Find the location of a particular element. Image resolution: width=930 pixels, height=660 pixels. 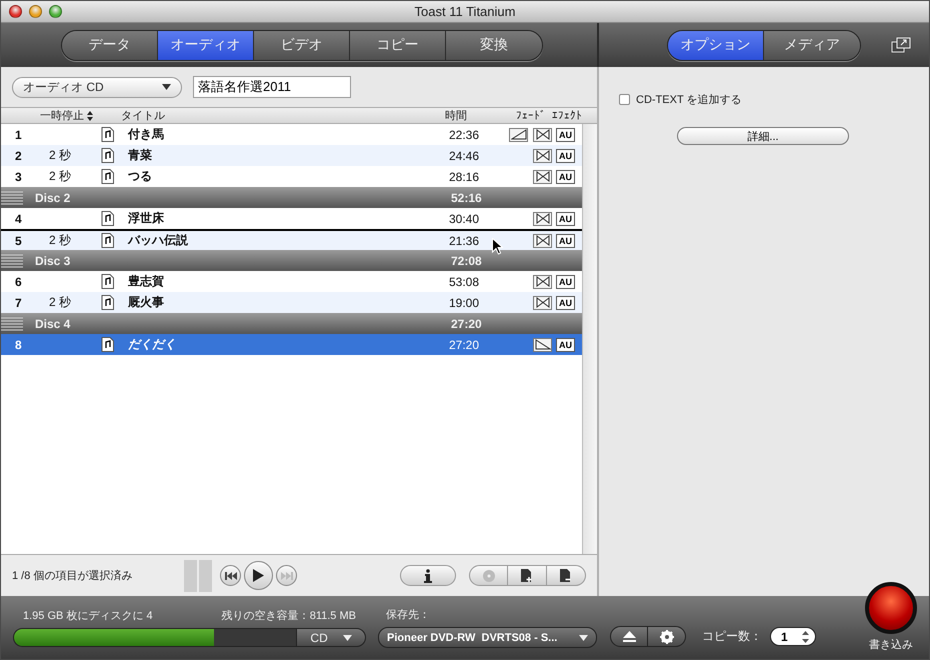

scrollbar is located at coordinates (589, 339).